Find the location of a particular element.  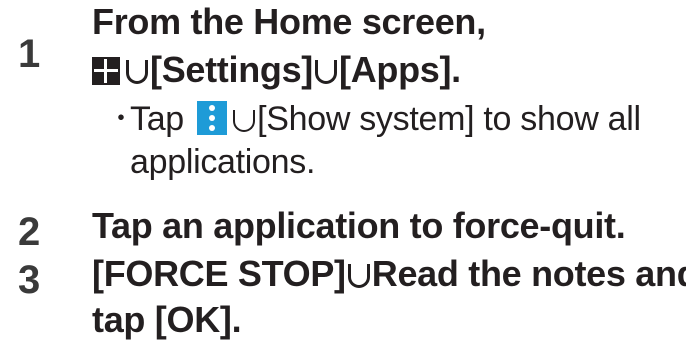

step-1-note: ・Tap [Show system] to show all is located at coordinates (374, 118).